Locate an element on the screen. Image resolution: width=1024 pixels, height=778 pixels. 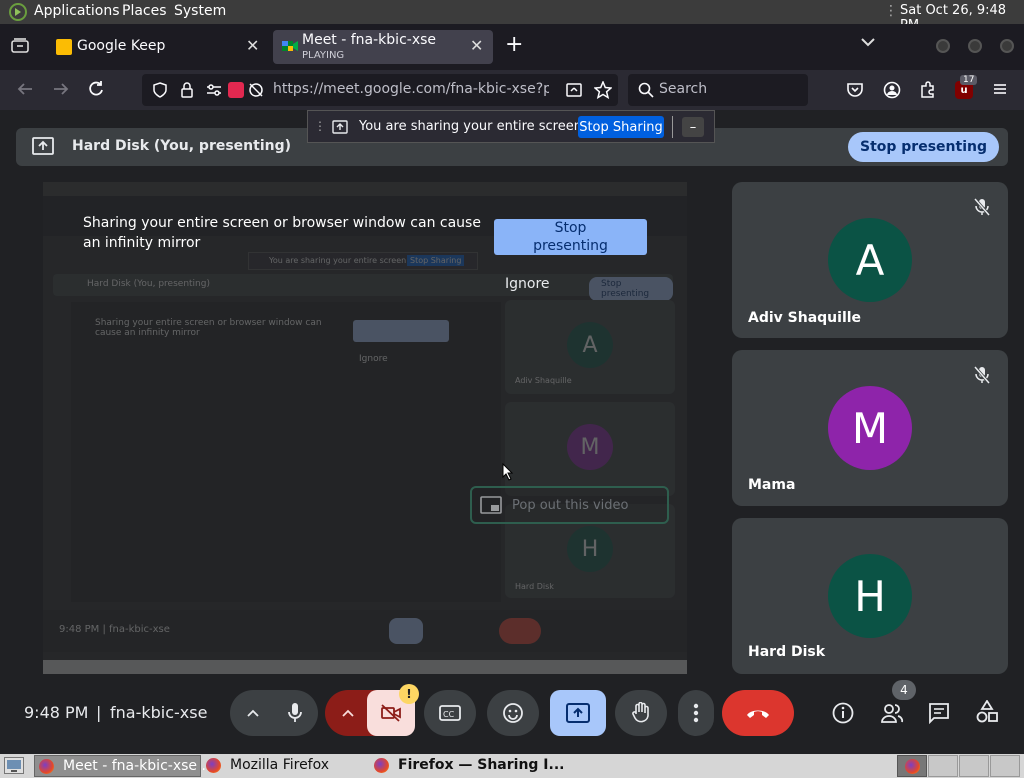
pop-out-video-button: Pop out this video is located at coordinates (569, 505).